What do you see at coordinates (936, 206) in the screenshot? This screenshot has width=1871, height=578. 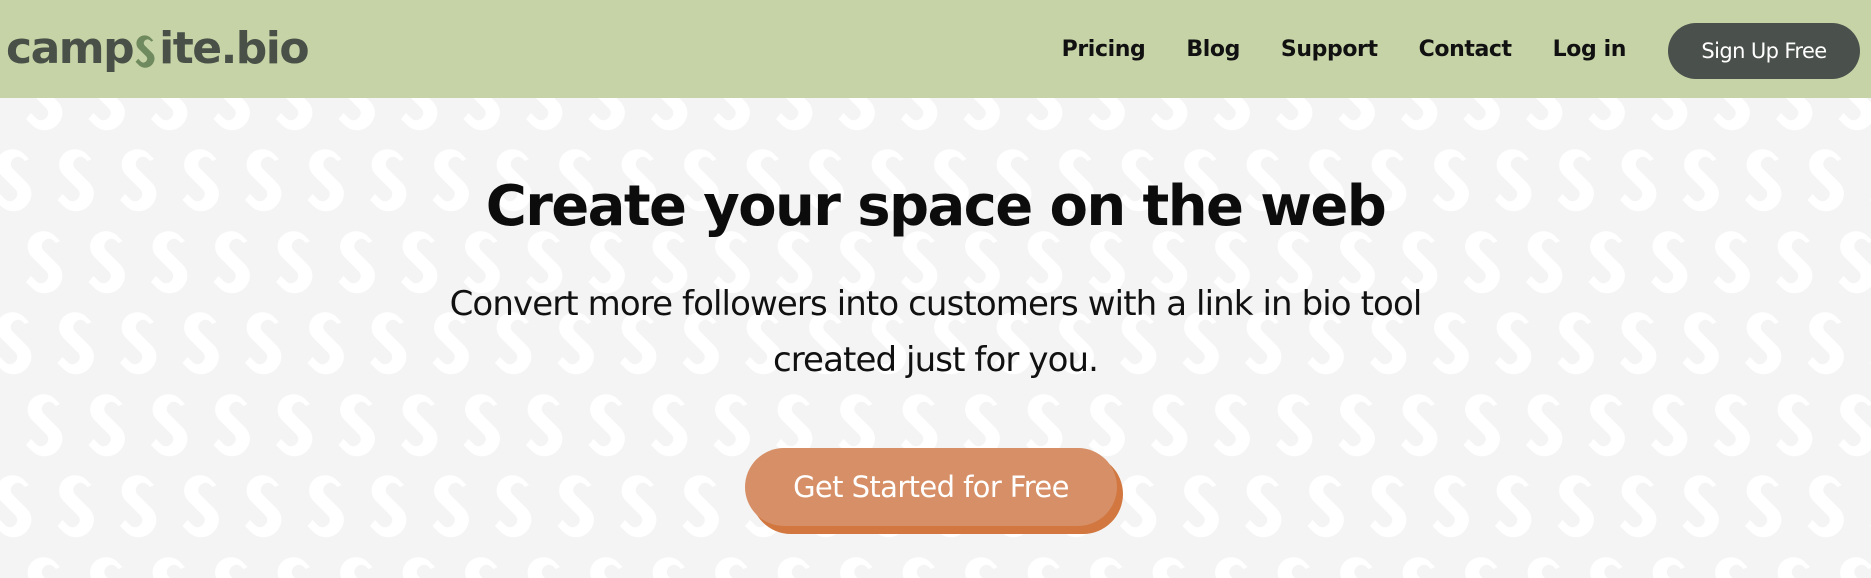 I see `hero-title: Create your space on the web` at bounding box center [936, 206].